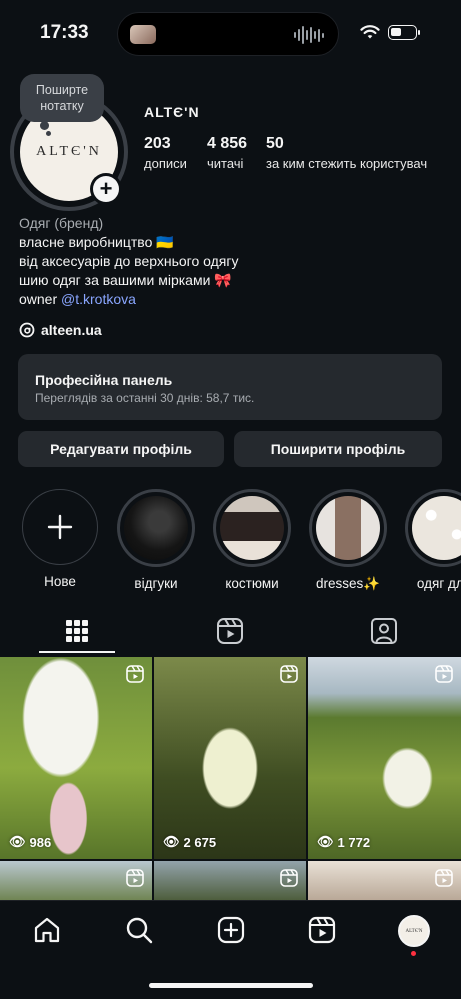 The height and width of the screenshot is (999, 461). I want to click on plus-icon: +, so click(106, 189).